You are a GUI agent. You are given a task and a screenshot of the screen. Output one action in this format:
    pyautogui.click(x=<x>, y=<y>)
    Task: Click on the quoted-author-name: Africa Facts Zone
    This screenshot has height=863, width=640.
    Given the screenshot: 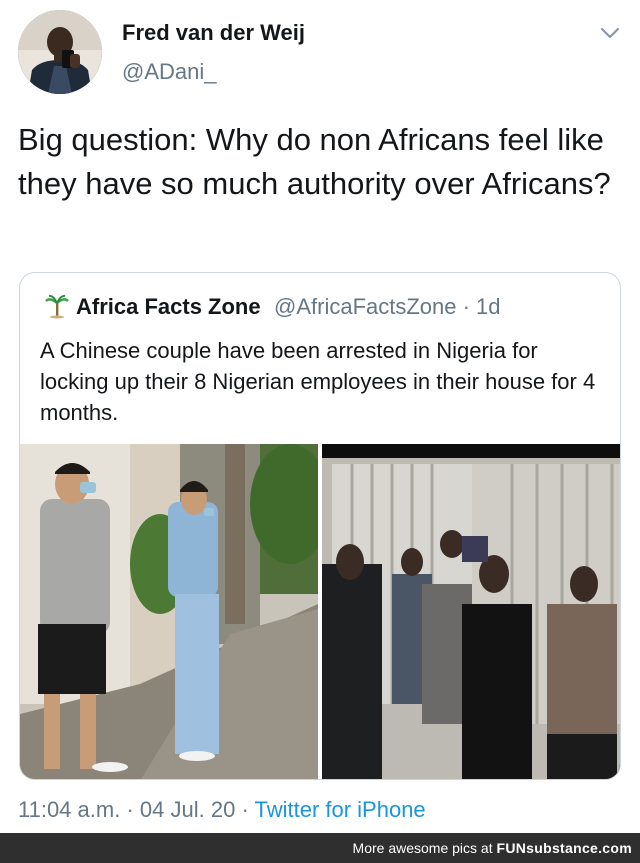 What is the action you would take?
    pyautogui.click(x=168, y=307)
    